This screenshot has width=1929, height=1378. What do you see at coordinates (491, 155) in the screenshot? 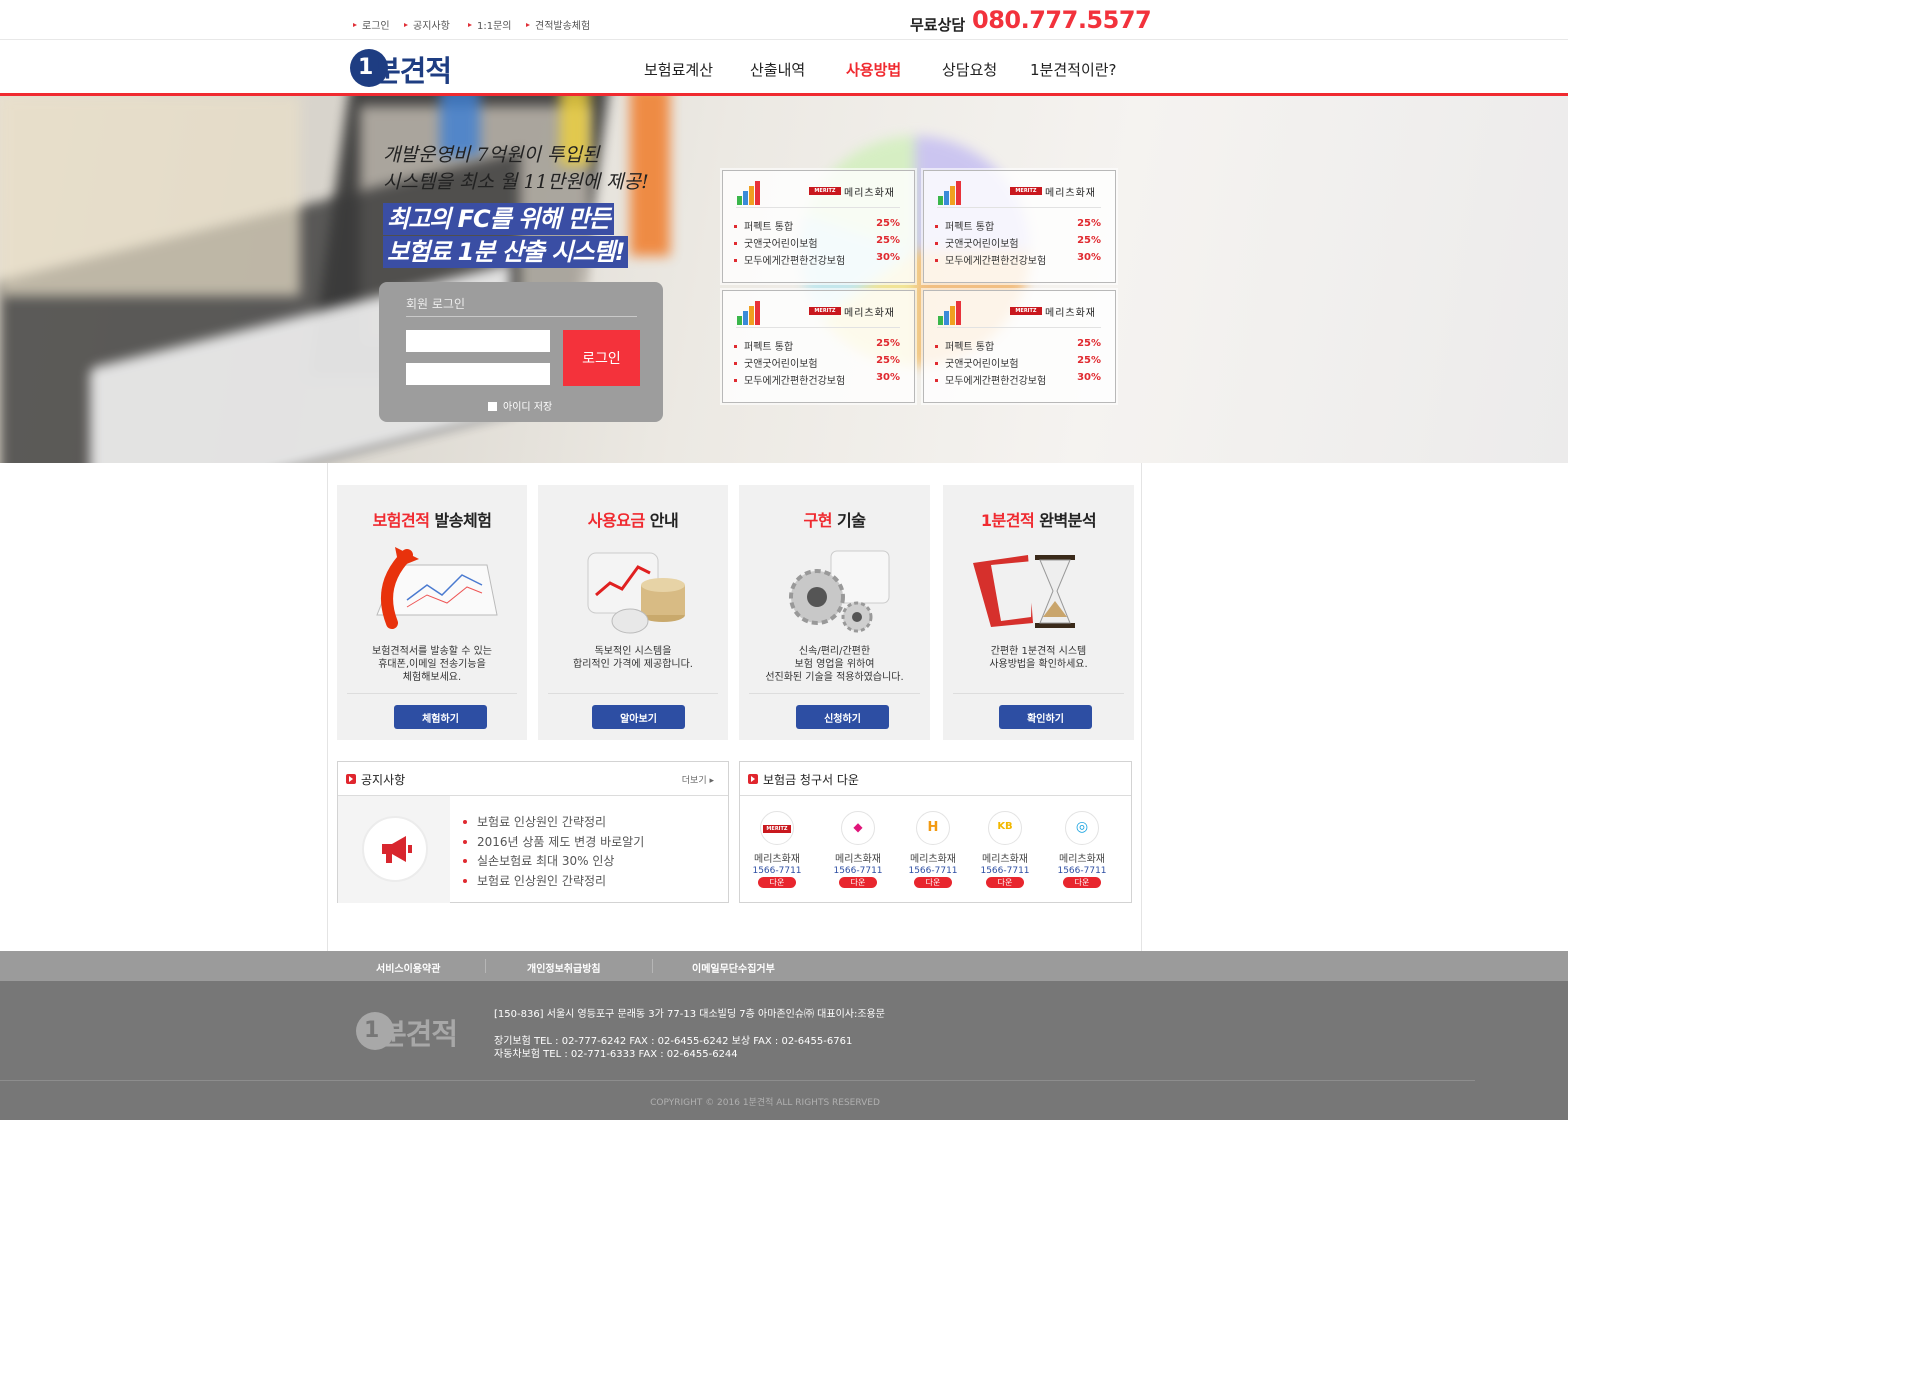
I see `hero-subcopy-line1: 개발운영비 7억원이 투입된` at bounding box center [491, 155].